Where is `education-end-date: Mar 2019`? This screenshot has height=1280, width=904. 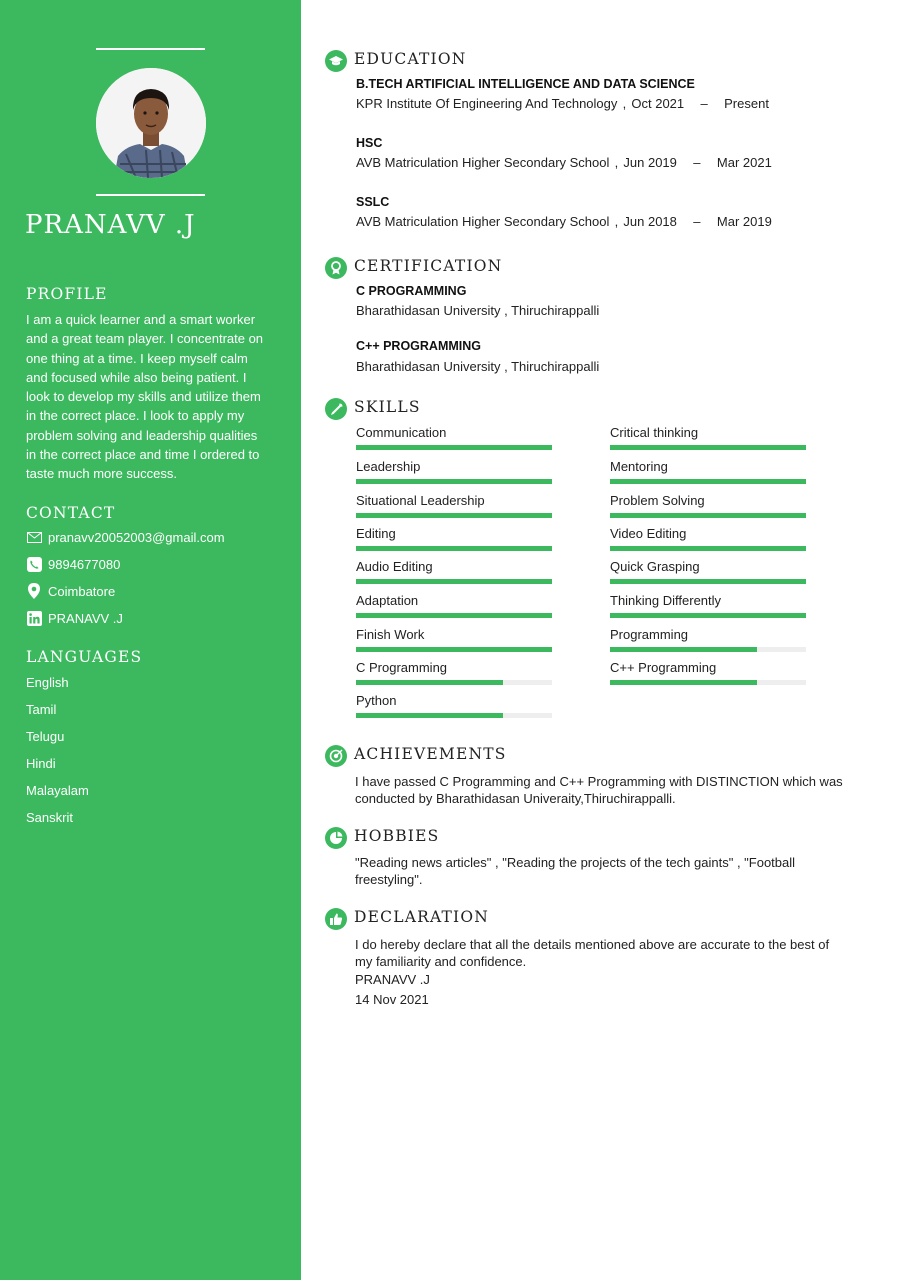 education-end-date: Mar 2019 is located at coordinates (744, 221).